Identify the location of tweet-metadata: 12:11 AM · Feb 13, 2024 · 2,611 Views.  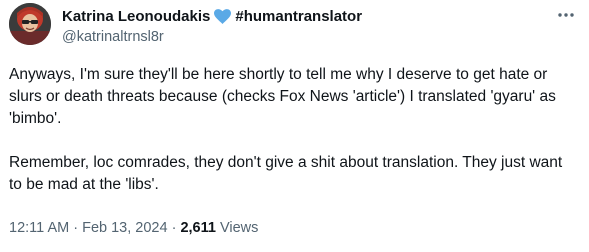
(133, 228).